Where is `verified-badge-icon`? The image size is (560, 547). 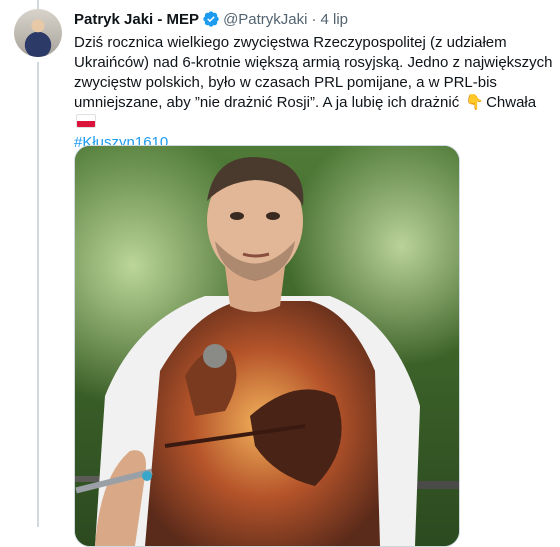 verified-badge-icon is located at coordinates (211, 19).